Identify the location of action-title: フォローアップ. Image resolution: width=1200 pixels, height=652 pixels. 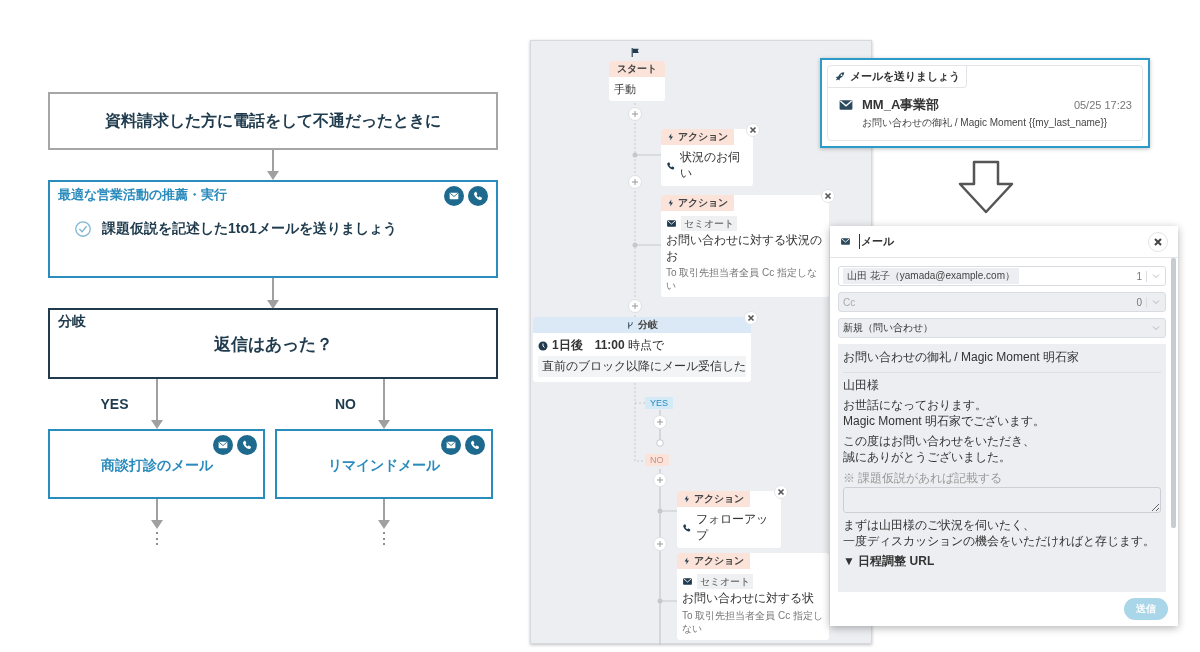
(732, 528).